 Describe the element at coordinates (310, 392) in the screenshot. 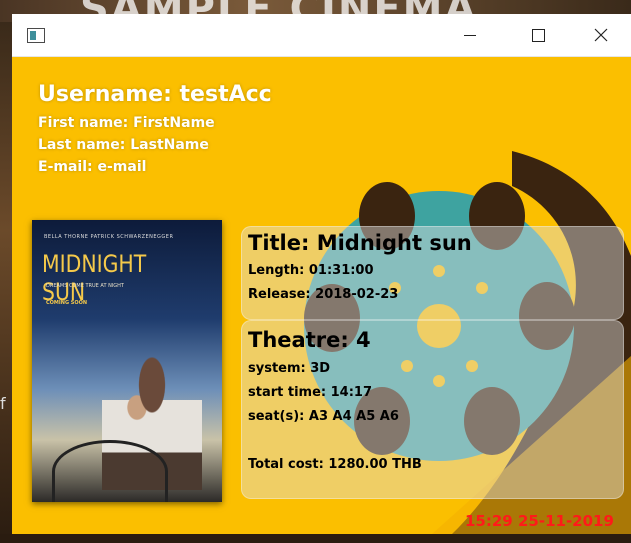

I see `start-time-label: start time: 14:17` at that location.